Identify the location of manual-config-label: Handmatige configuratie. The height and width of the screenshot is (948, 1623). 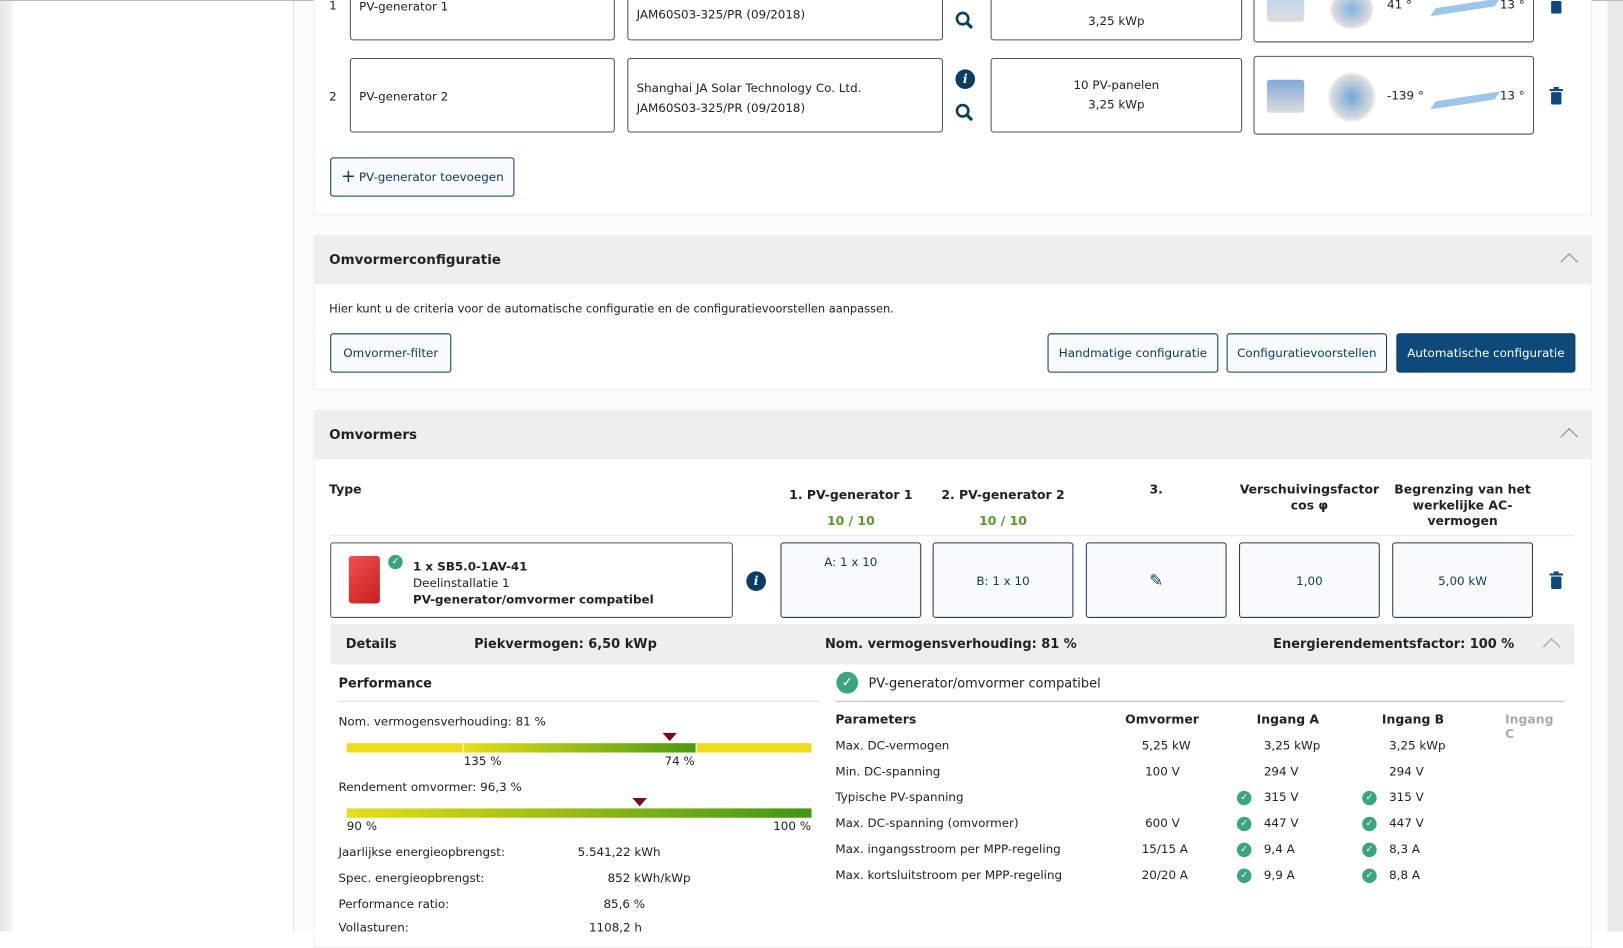
(1133, 353).